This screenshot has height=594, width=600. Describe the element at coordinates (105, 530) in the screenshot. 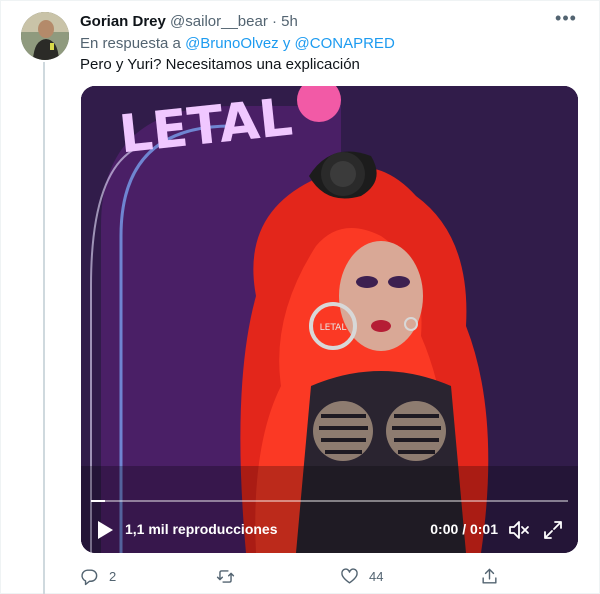

I see `play-icon` at that location.